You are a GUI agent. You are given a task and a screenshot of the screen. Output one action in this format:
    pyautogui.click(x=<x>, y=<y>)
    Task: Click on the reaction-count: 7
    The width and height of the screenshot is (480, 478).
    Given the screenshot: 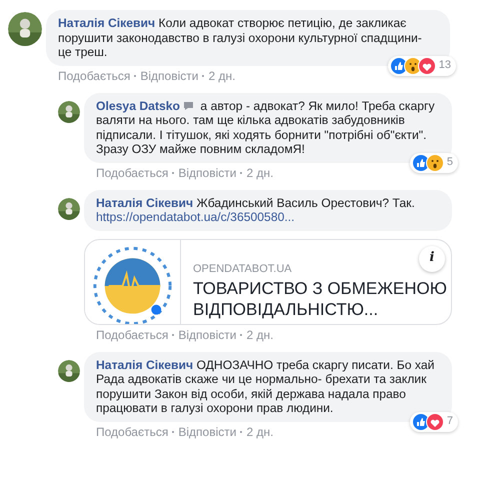 What is the action you would take?
    pyautogui.click(x=450, y=421)
    